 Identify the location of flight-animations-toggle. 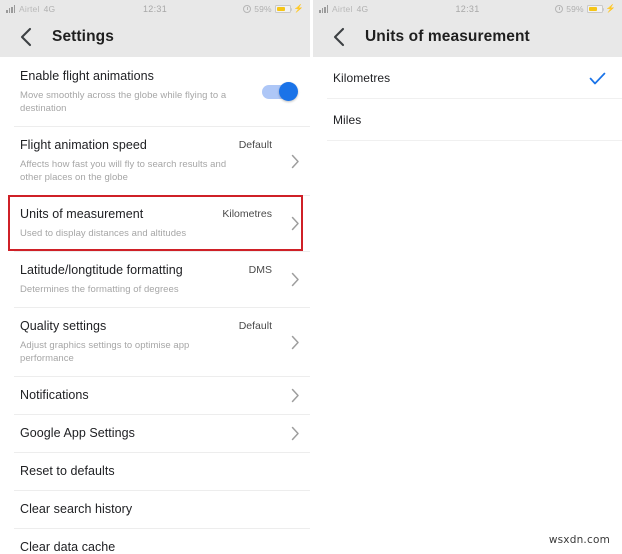
(280, 91).